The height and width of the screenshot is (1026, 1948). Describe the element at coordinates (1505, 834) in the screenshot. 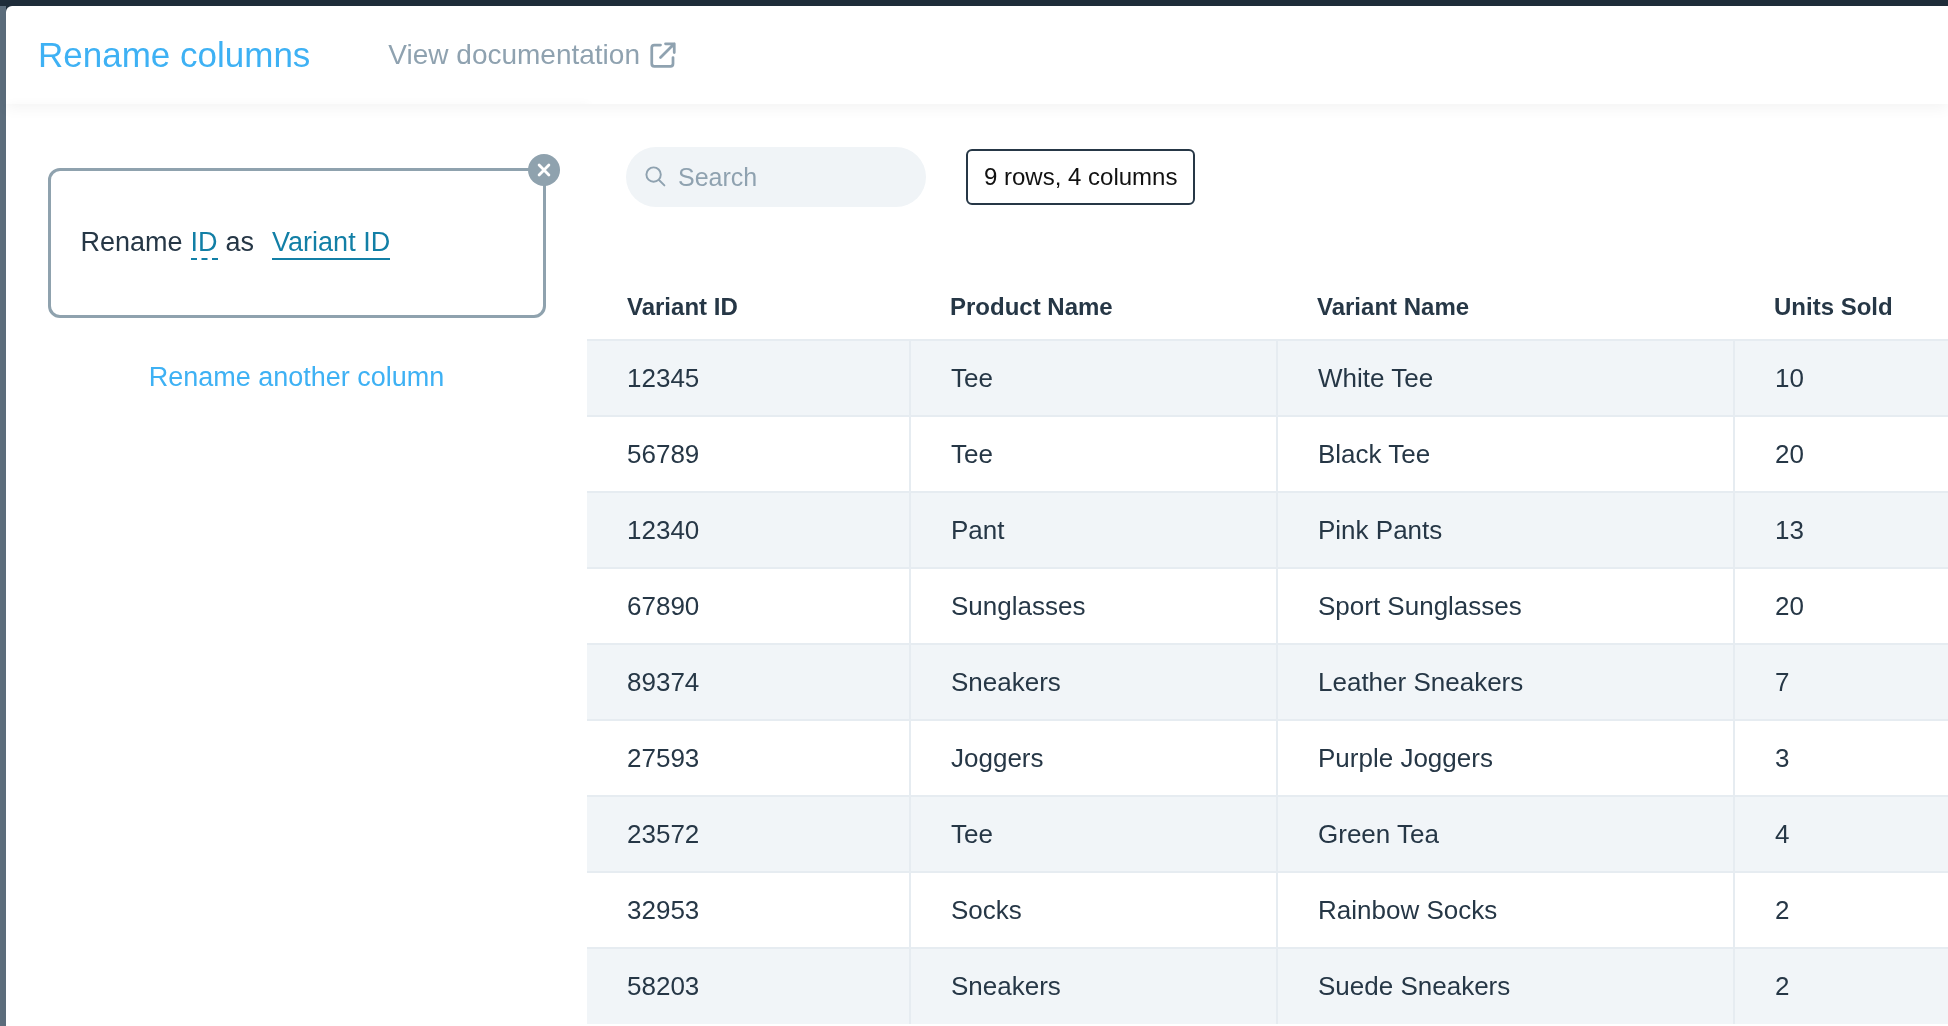

I see `table-cell: Green Tea` at that location.